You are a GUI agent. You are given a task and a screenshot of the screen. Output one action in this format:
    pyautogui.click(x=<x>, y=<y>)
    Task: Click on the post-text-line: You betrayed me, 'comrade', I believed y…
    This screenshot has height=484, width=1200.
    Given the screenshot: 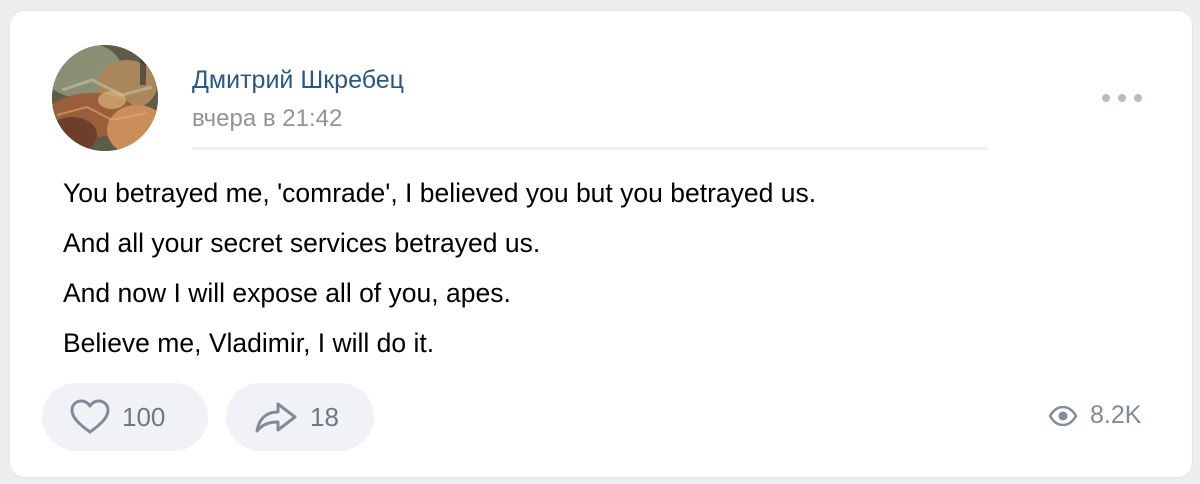 What is the action you would take?
    pyautogui.click(x=440, y=193)
    